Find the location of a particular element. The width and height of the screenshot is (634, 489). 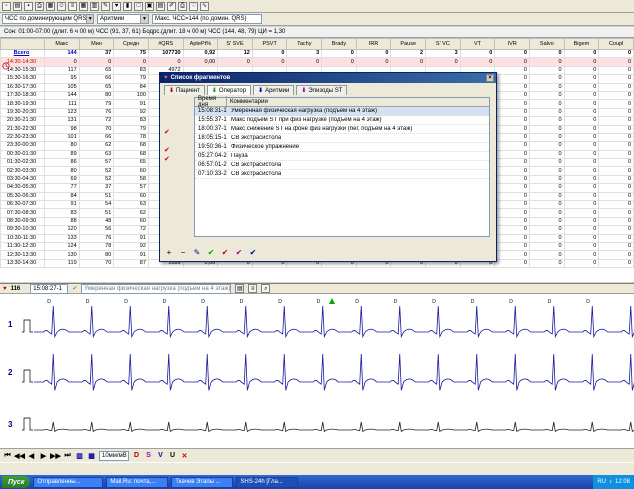

column-header: VT is located at coordinates (477, 44).